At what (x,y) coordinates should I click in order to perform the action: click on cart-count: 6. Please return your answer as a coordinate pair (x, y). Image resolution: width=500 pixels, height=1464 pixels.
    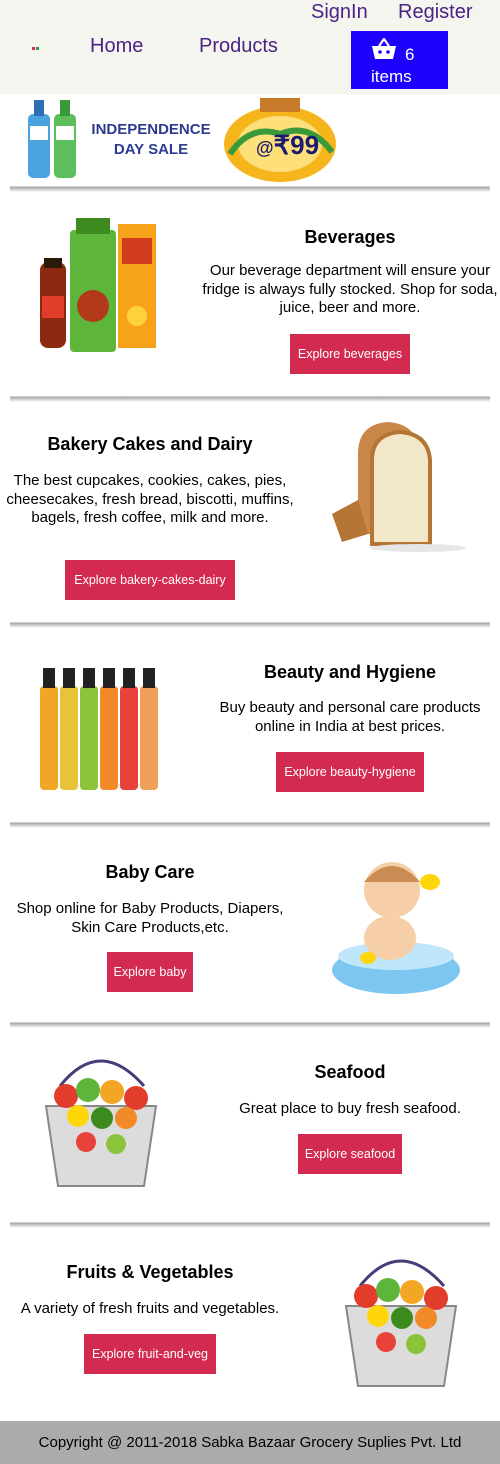
    Looking at the image, I should click on (410, 54).